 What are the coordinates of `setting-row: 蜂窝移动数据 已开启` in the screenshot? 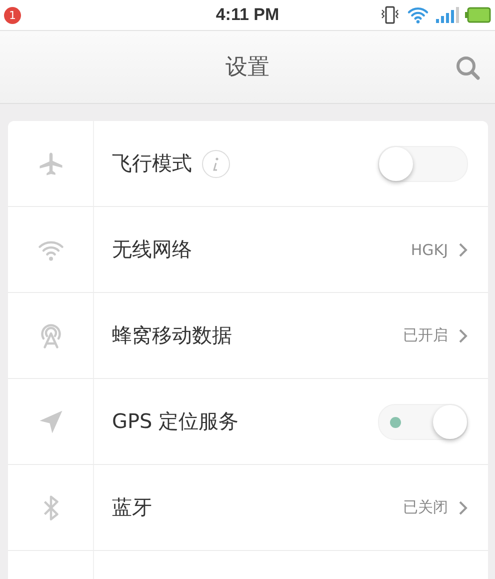 It's located at (248, 336).